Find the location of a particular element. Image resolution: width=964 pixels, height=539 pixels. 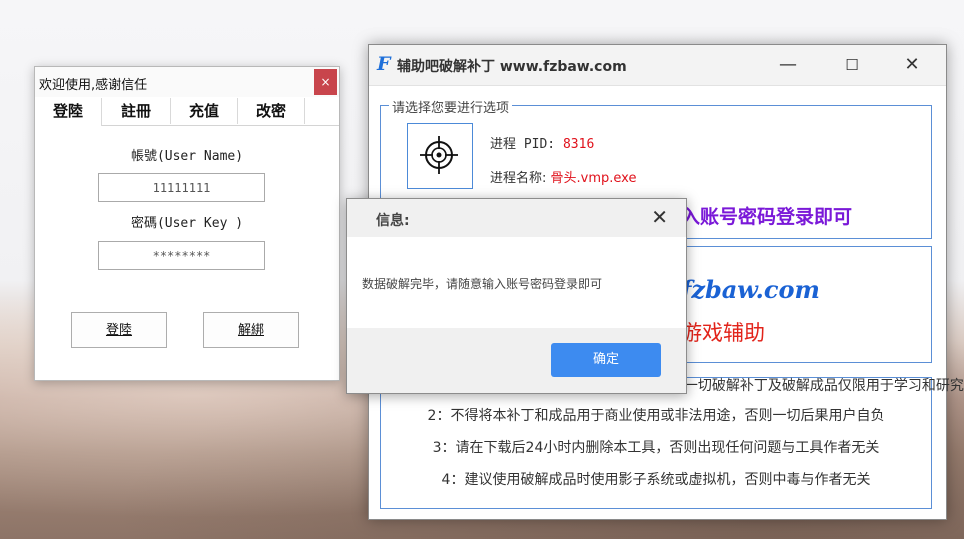

process-name-label: 进程名称: is located at coordinates (518, 178).